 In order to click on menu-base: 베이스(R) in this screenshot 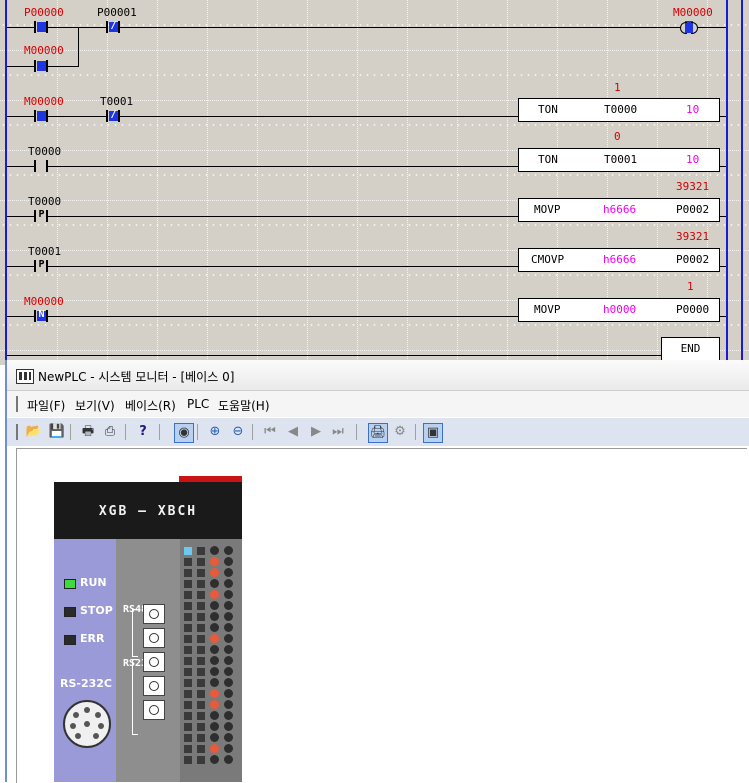, I will do `click(150, 405)`.